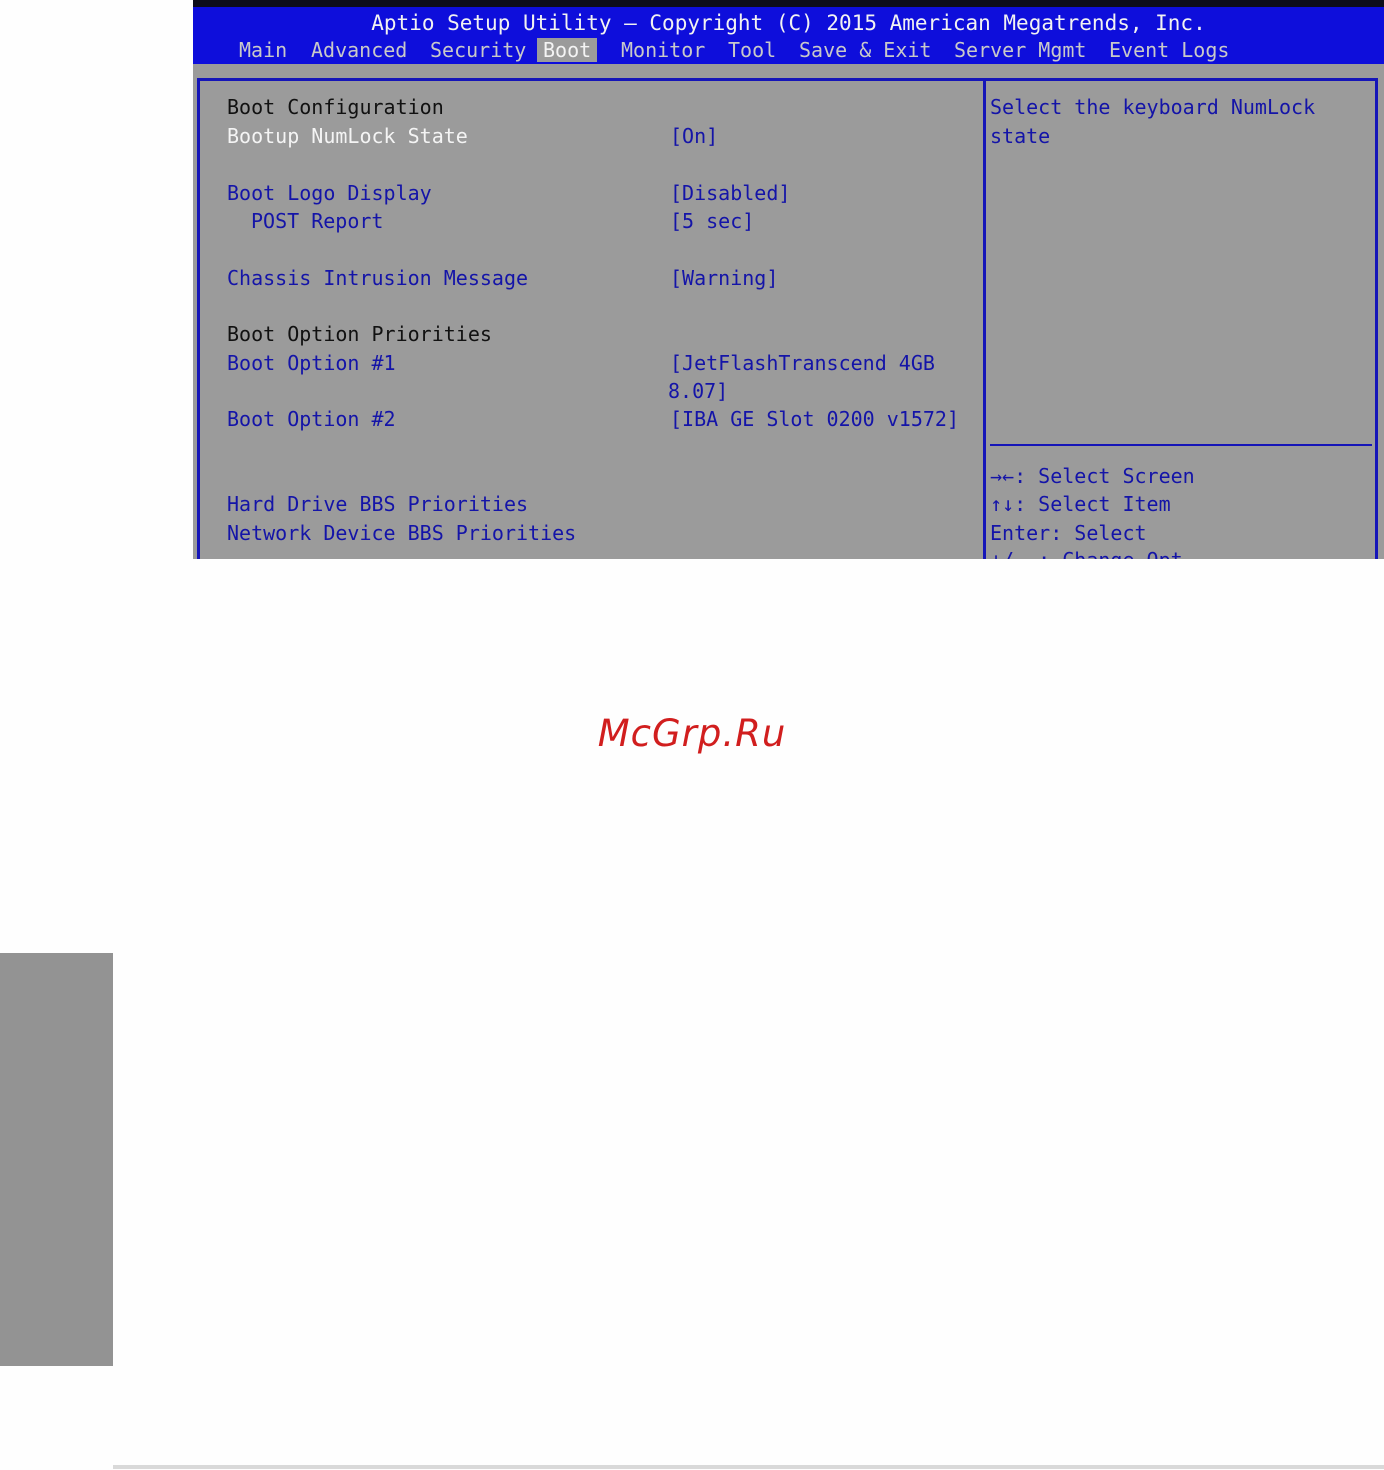 The width and height of the screenshot is (1384, 1470). Describe the element at coordinates (1181, 445) in the screenshot. I see `help-divider` at that location.